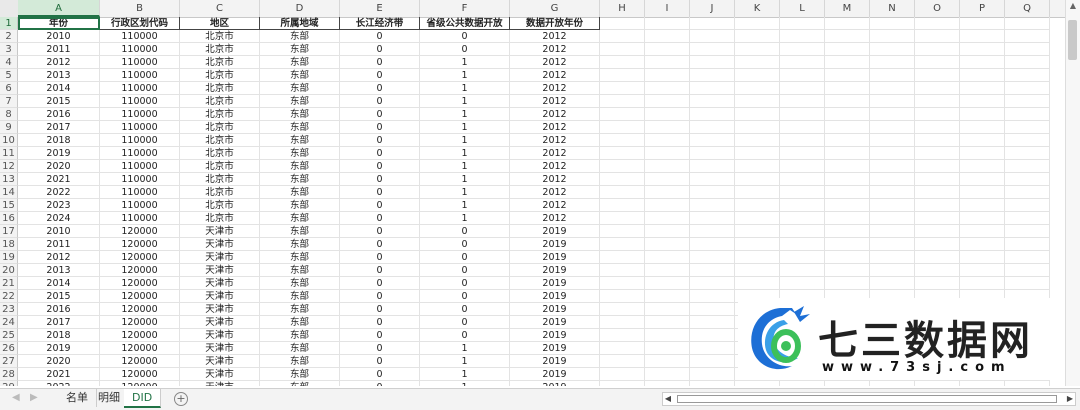  Describe the element at coordinates (622, 8) in the screenshot. I see `column-header-H: H` at that location.